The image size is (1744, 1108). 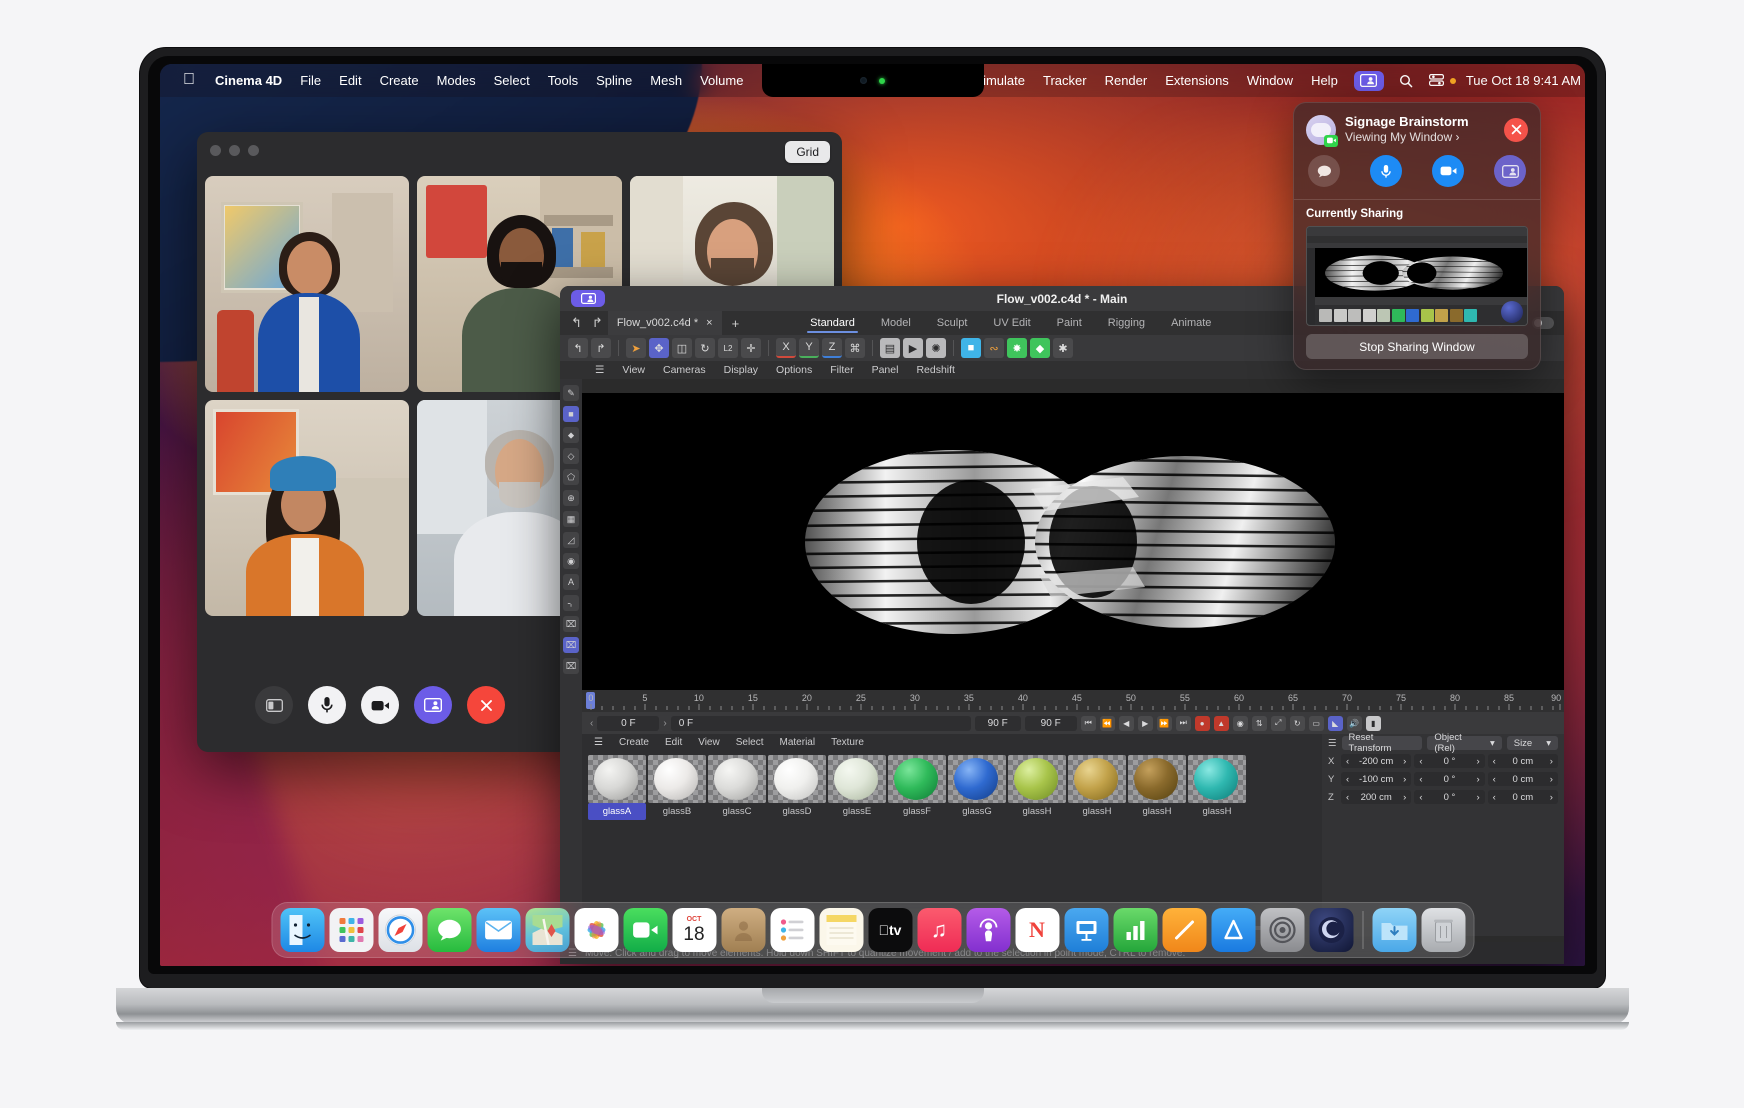 I want to click on viewport-menu-display: Display, so click(x=741, y=370).